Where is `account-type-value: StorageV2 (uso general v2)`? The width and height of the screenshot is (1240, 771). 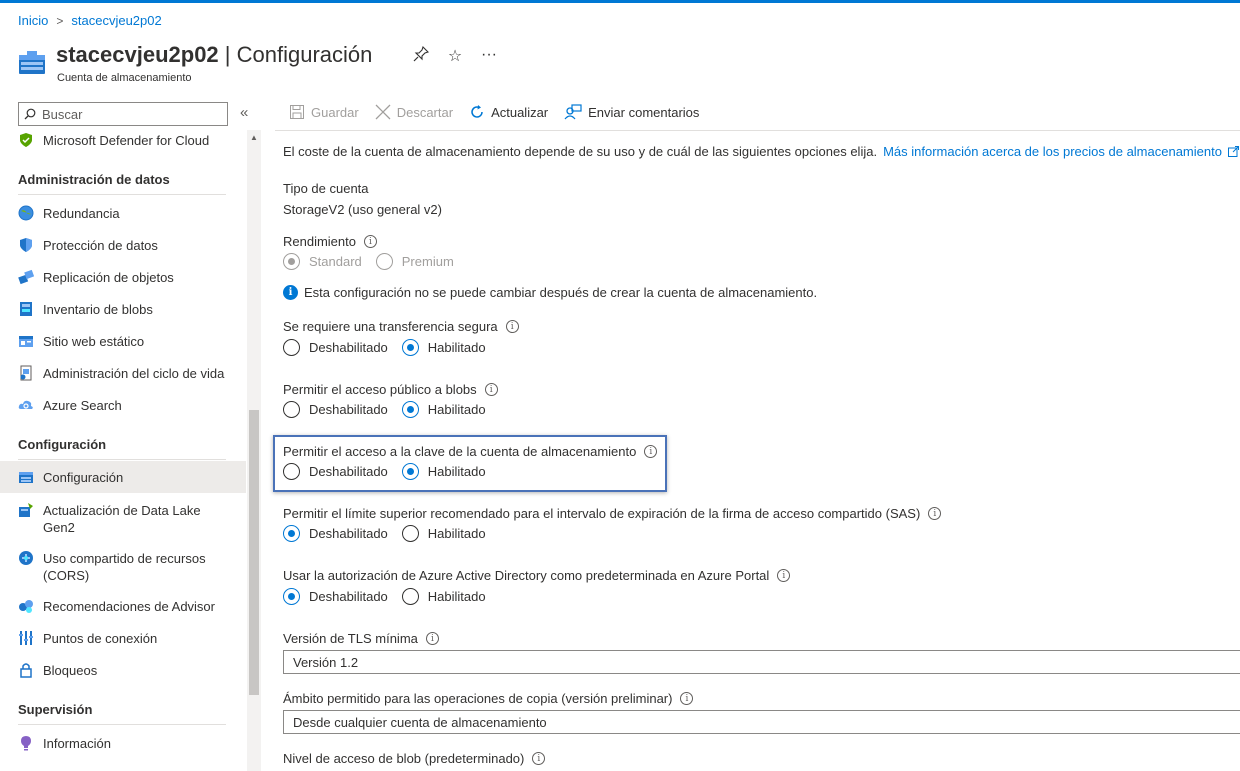 account-type-value: StorageV2 (uso general v2) is located at coordinates (362, 209).